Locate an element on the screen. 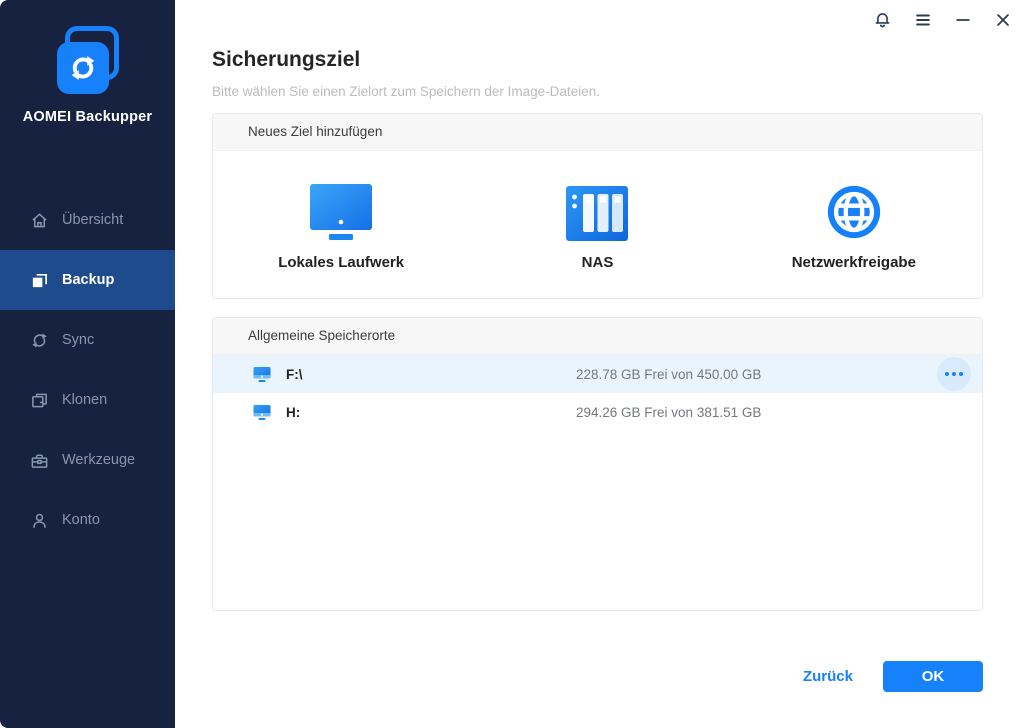  destination-option-label: Lokales Laufwerk is located at coordinates (341, 262).